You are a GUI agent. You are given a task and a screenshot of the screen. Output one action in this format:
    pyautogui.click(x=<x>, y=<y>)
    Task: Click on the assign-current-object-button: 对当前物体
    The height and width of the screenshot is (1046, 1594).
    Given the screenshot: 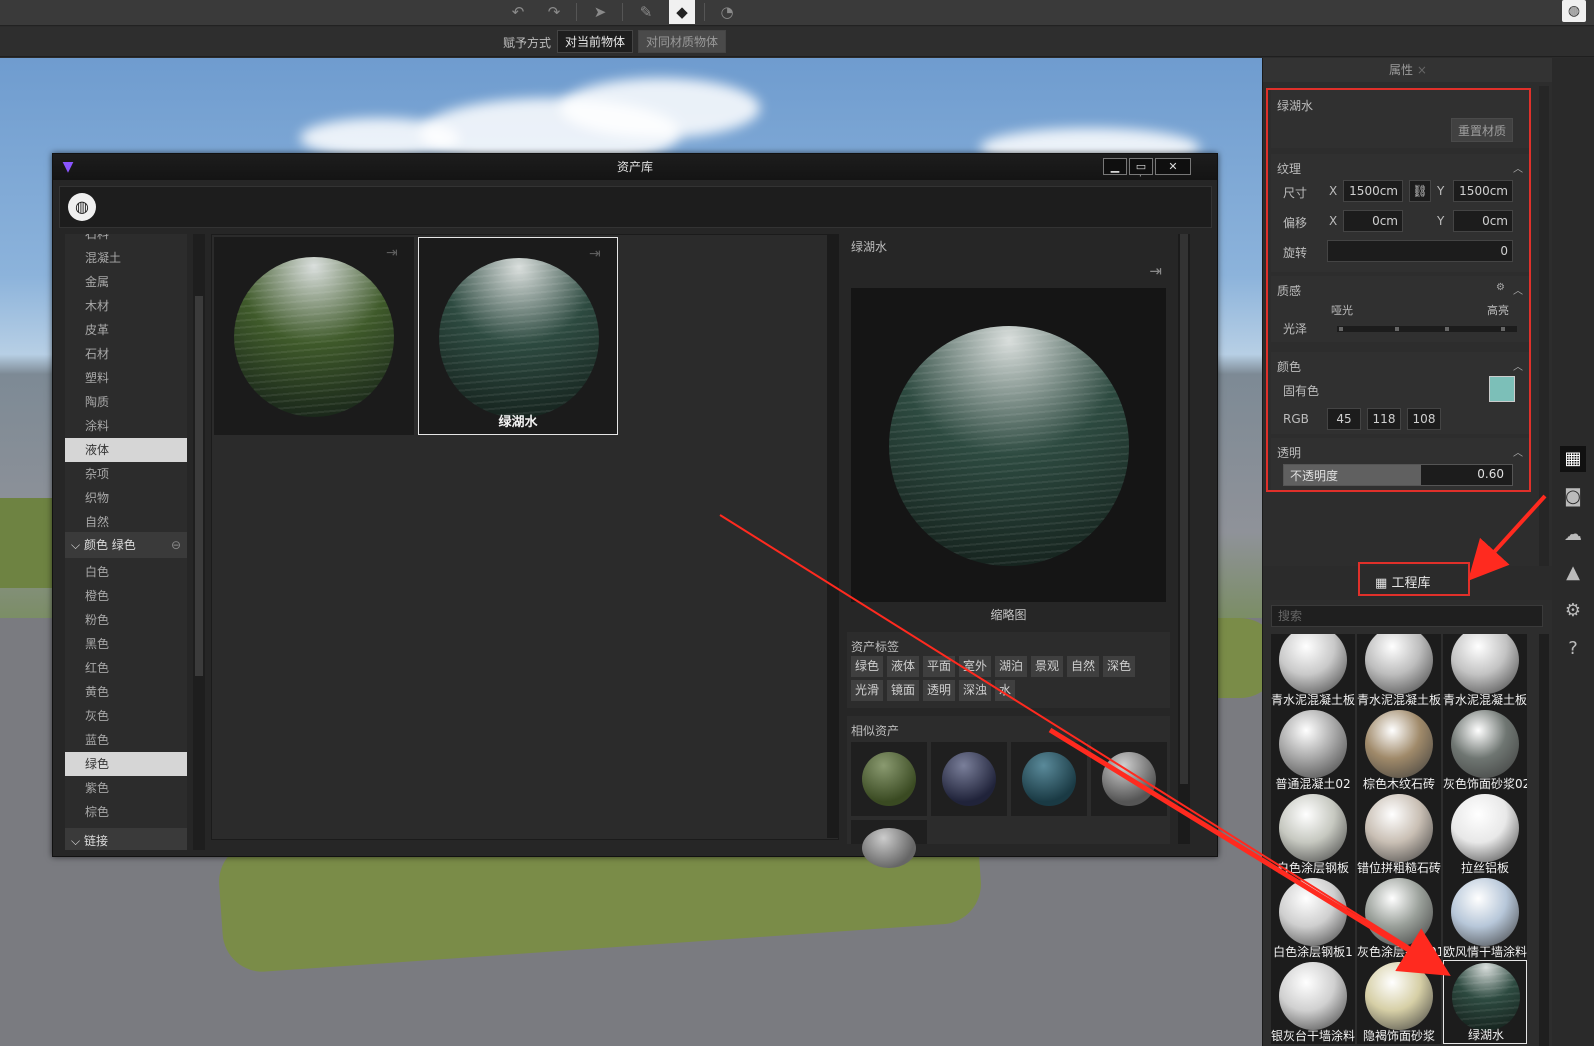 What is the action you would take?
    pyautogui.click(x=595, y=41)
    